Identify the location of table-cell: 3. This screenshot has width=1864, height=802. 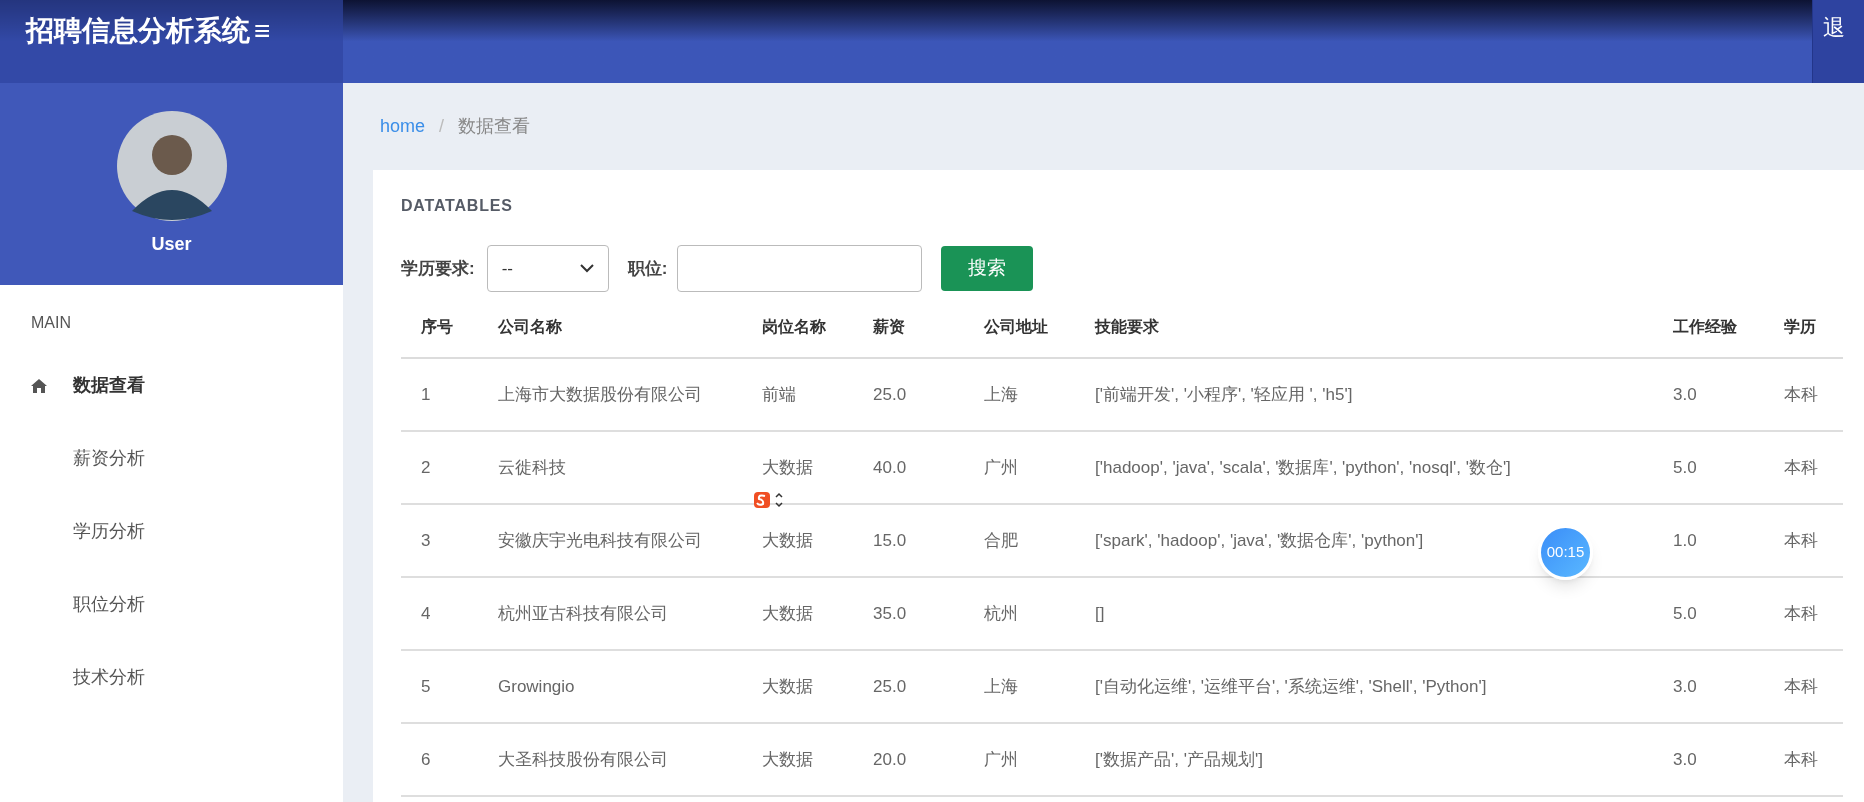
(426, 540).